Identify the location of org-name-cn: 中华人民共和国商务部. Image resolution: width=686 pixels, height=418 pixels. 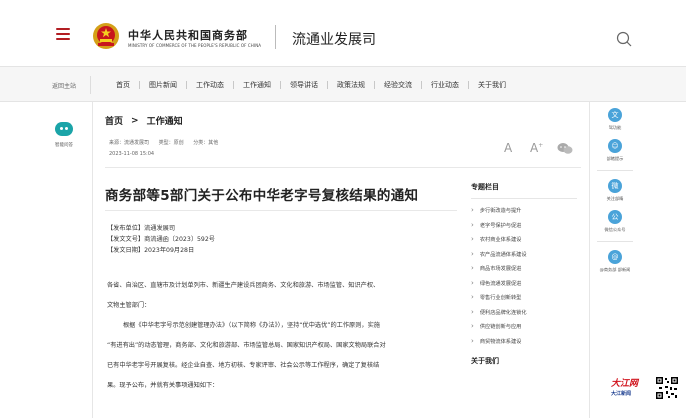
(188, 35).